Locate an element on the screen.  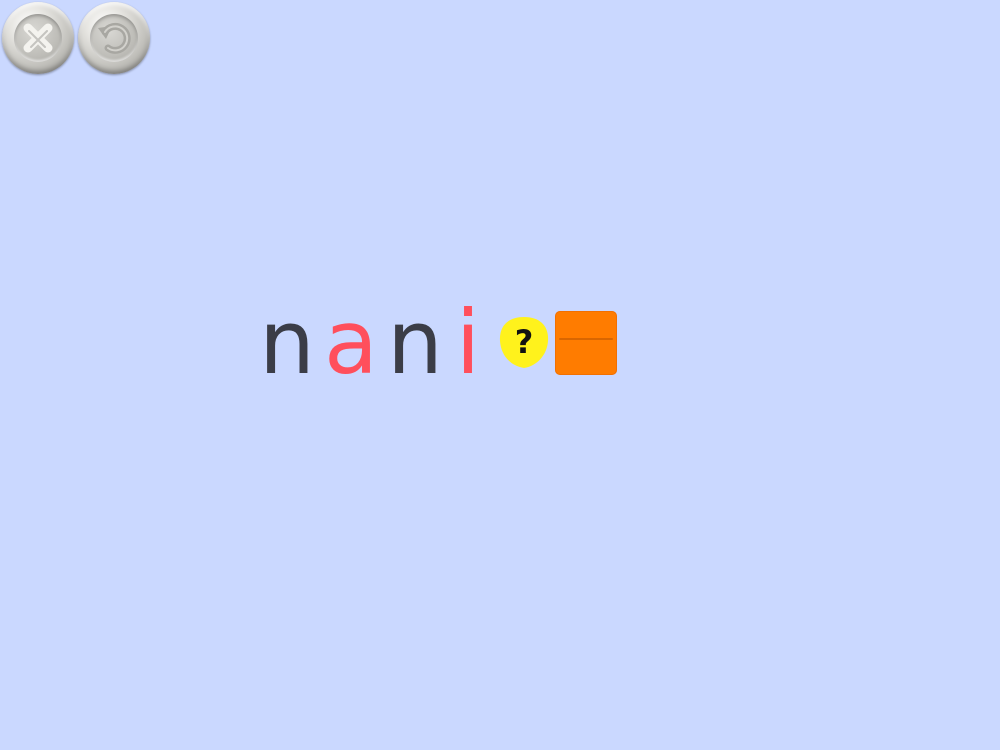
hint-symbol: ? is located at coordinates (524, 342).